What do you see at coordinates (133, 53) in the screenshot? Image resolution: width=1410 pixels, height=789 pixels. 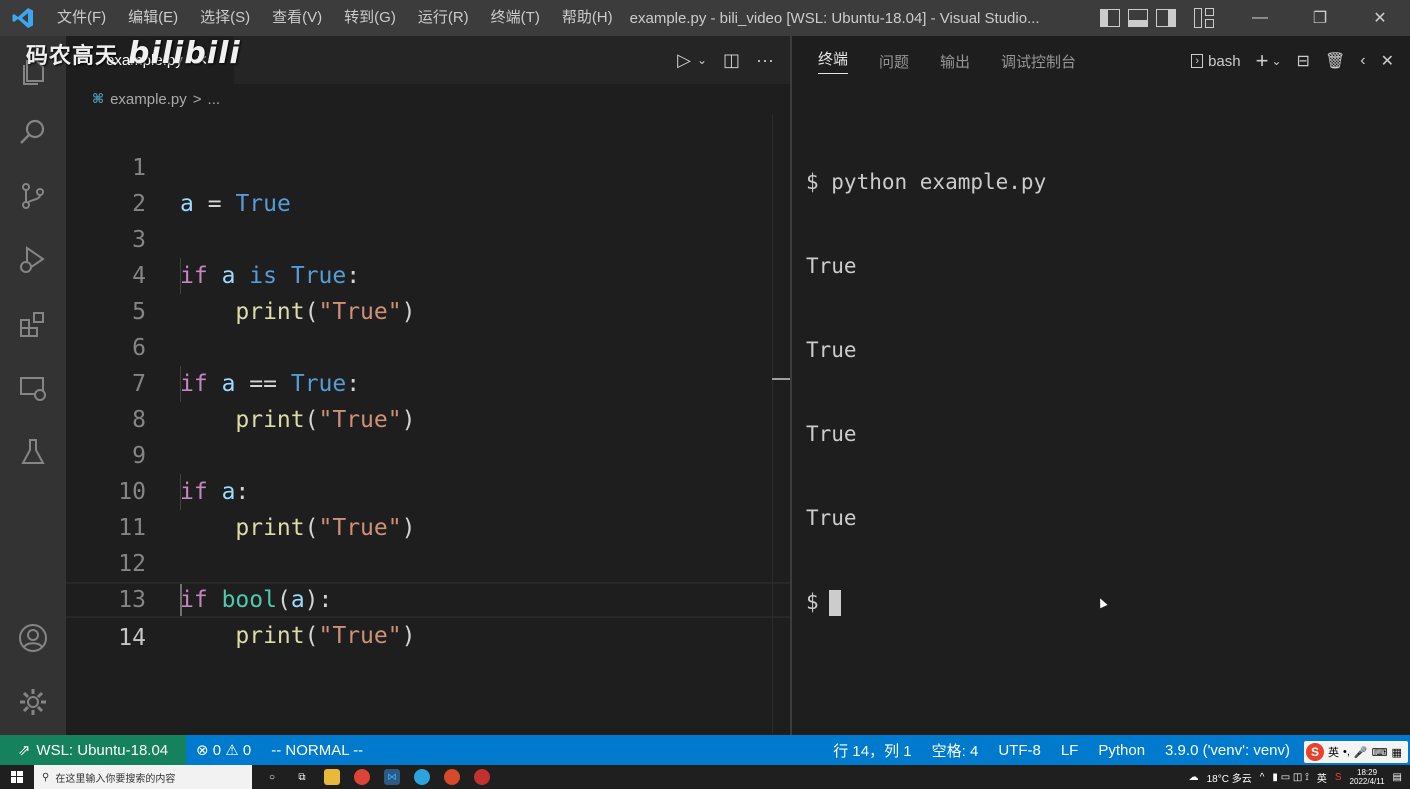 I see `watermark: 码农高天 bilibili` at bounding box center [133, 53].